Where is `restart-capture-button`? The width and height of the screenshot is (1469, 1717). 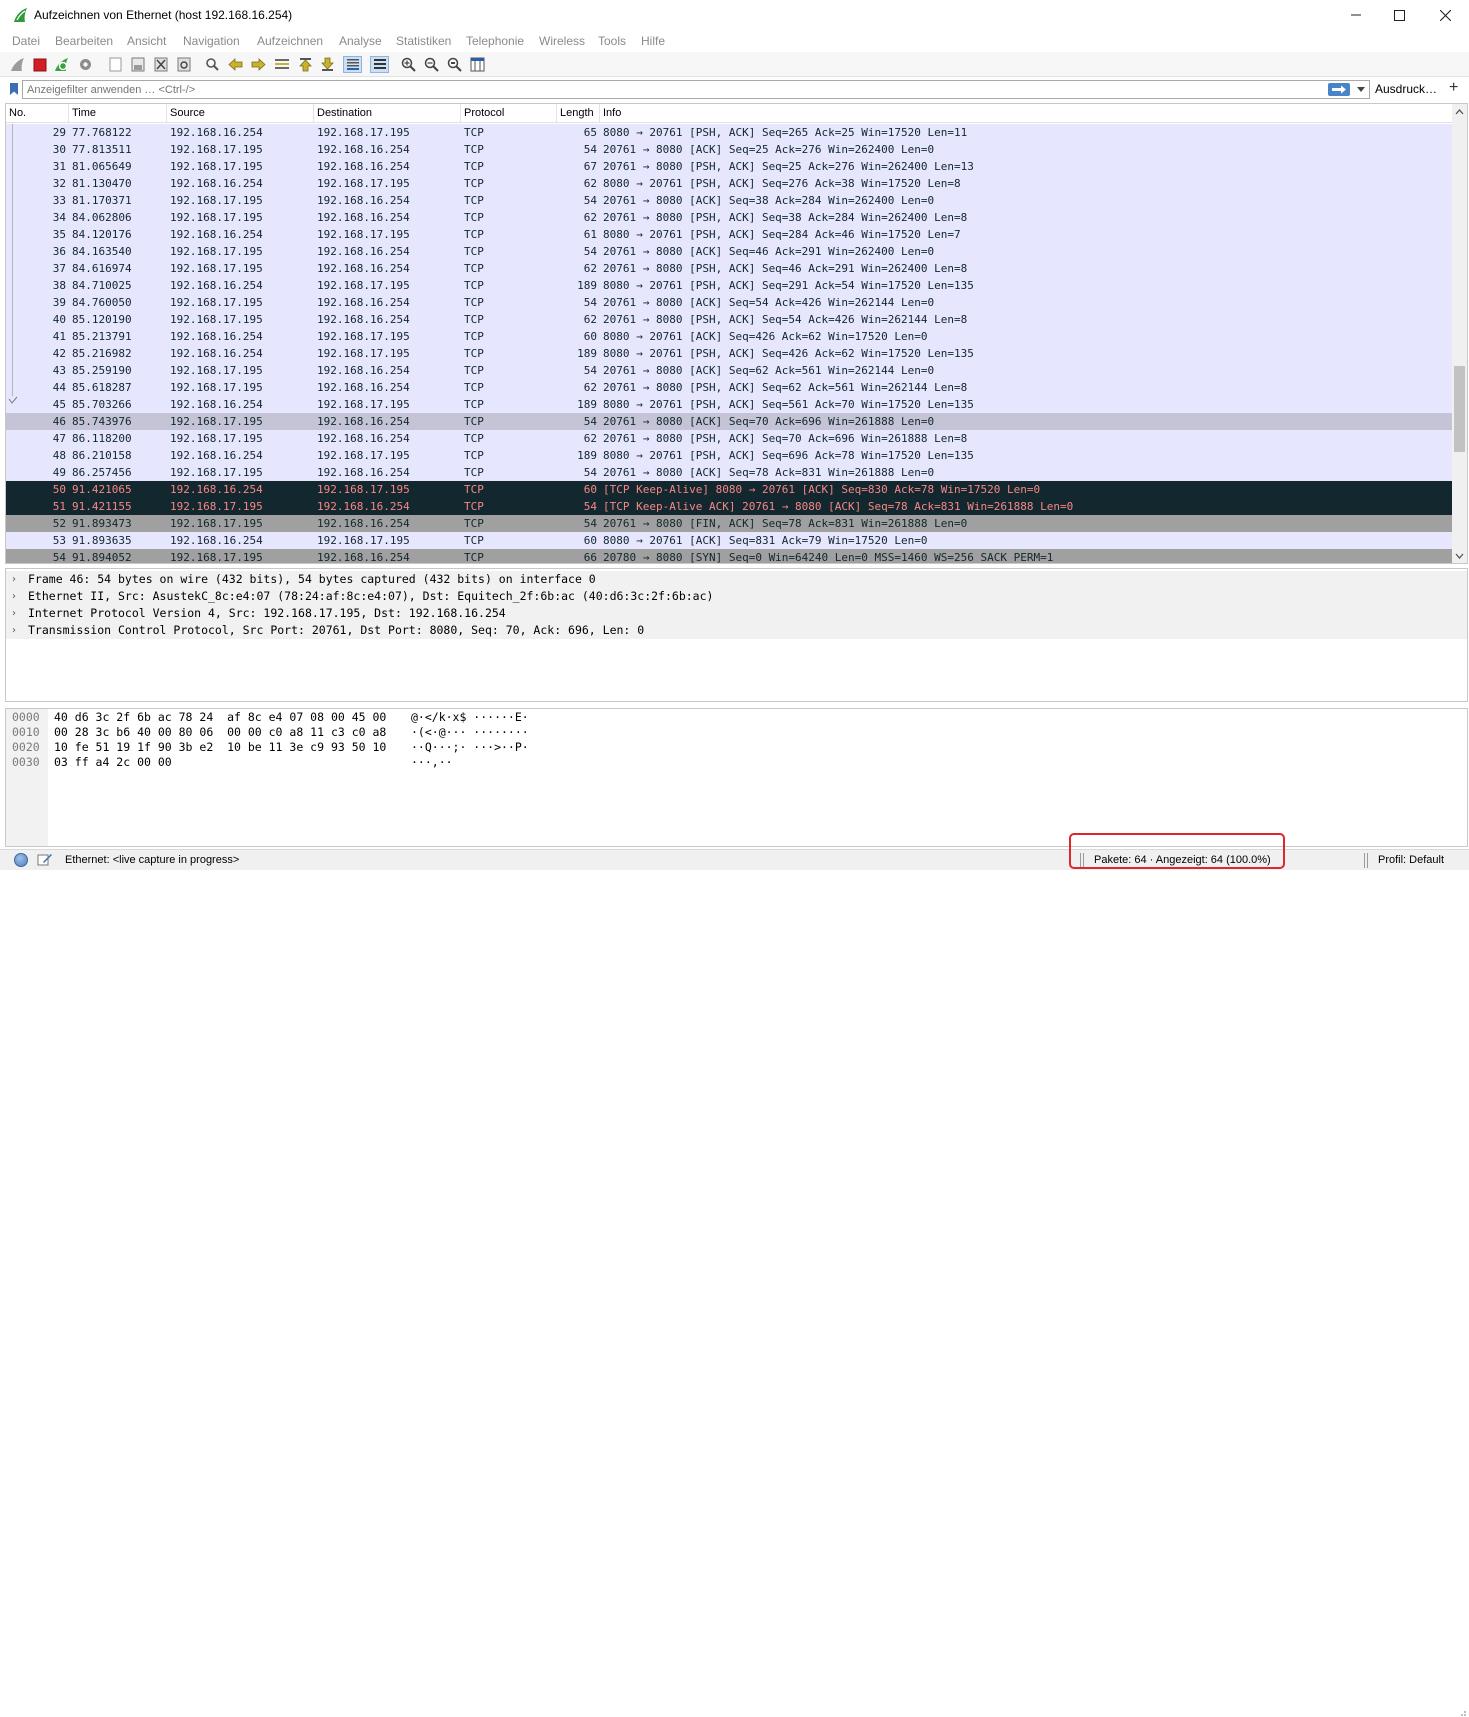 restart-capture-button is located at coordinates (61, 64).